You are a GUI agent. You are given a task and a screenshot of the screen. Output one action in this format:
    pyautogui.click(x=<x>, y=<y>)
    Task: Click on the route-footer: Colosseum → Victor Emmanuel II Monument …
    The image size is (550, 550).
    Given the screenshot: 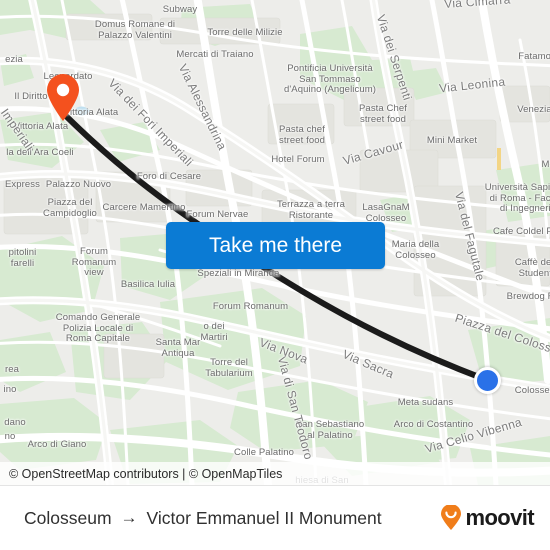 What is the action you would take?
    pyautogui.click(x=275, y=517)
    